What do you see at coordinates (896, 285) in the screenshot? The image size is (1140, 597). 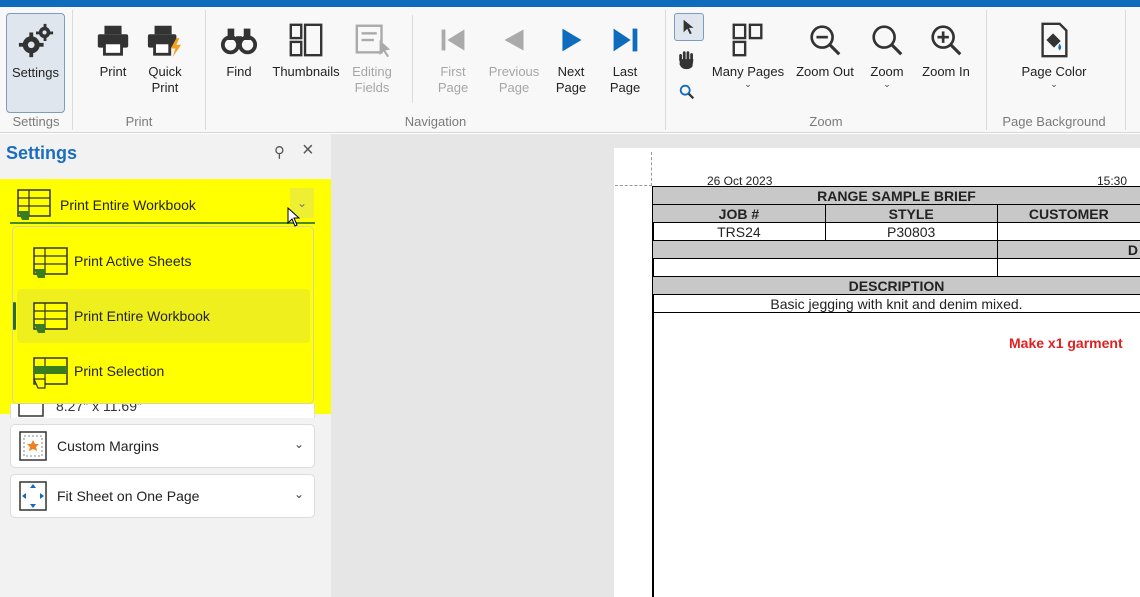 I see `header-description: DESCRIPTION` at bounding box center [896, 285].